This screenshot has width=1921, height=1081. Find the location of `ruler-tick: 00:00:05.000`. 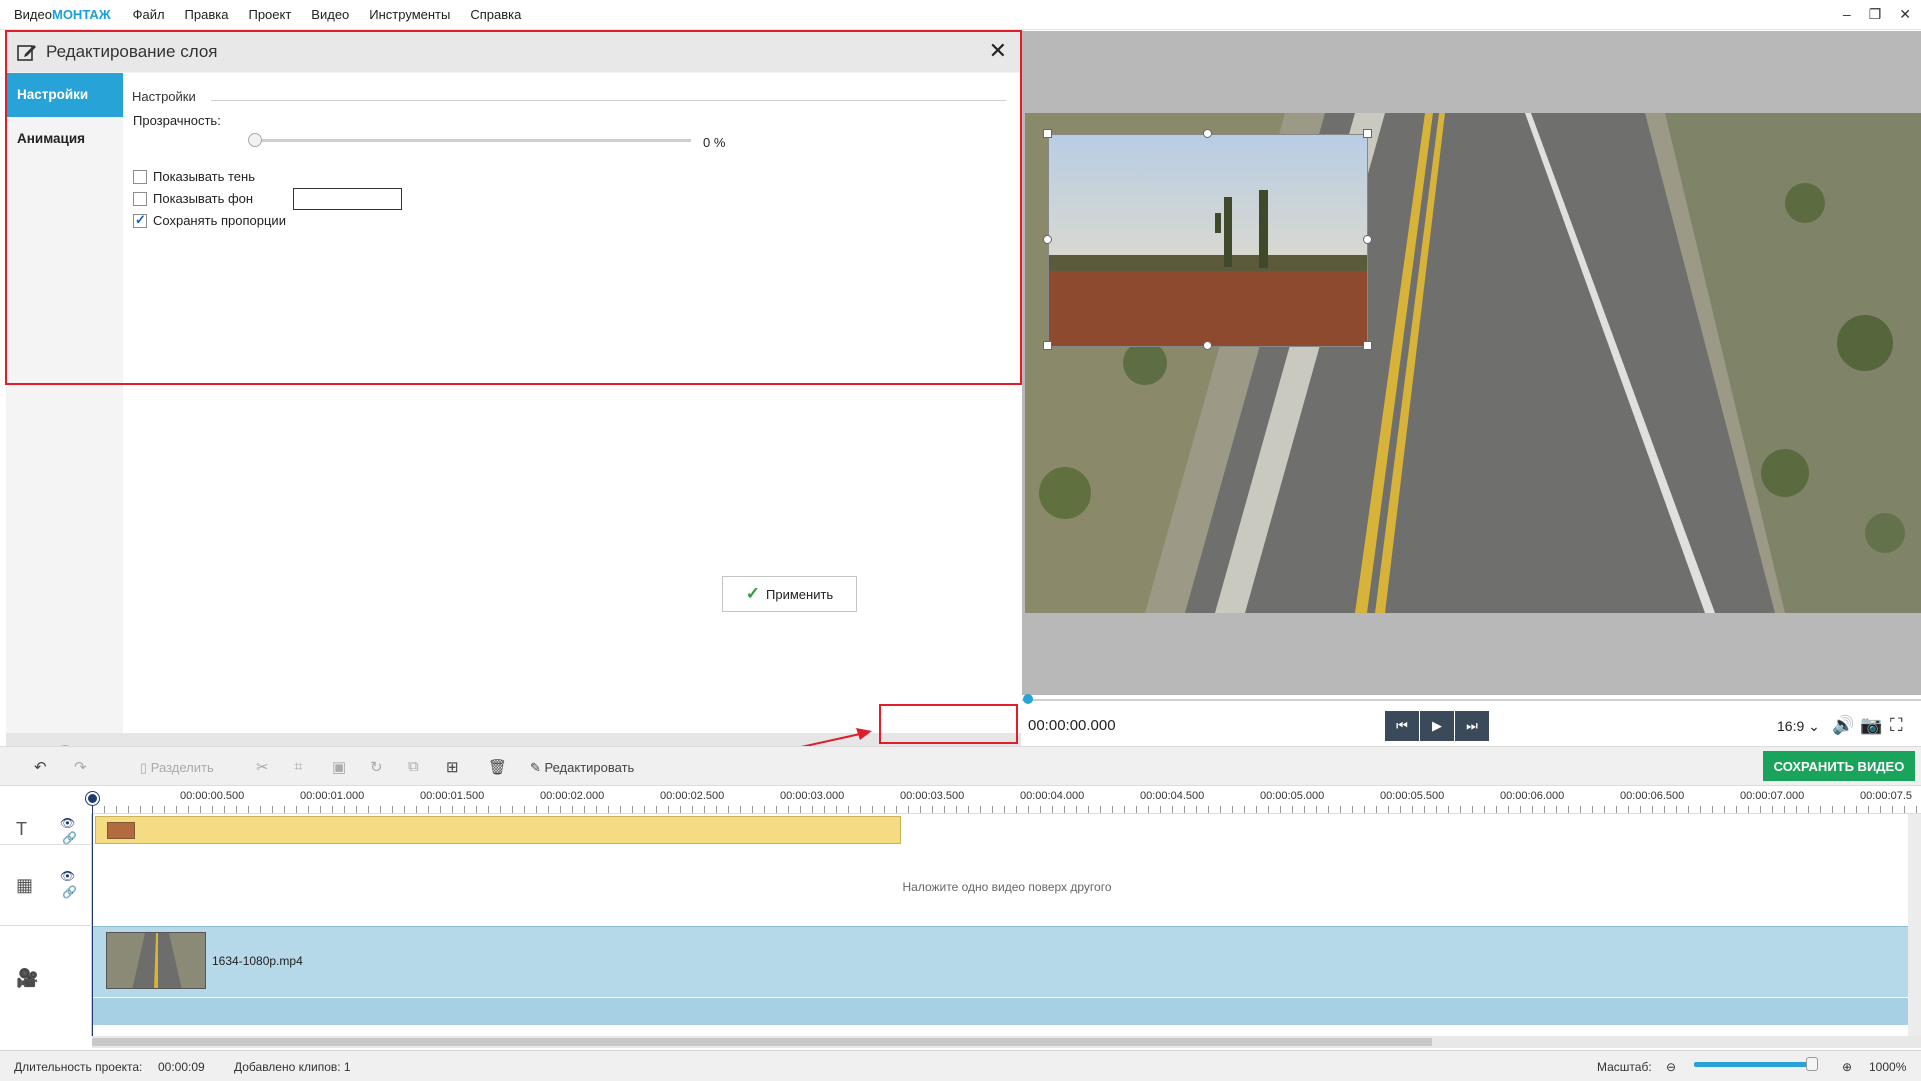

ruler-tick: 00:00:05.000 is located at coordinates (1292, 796).